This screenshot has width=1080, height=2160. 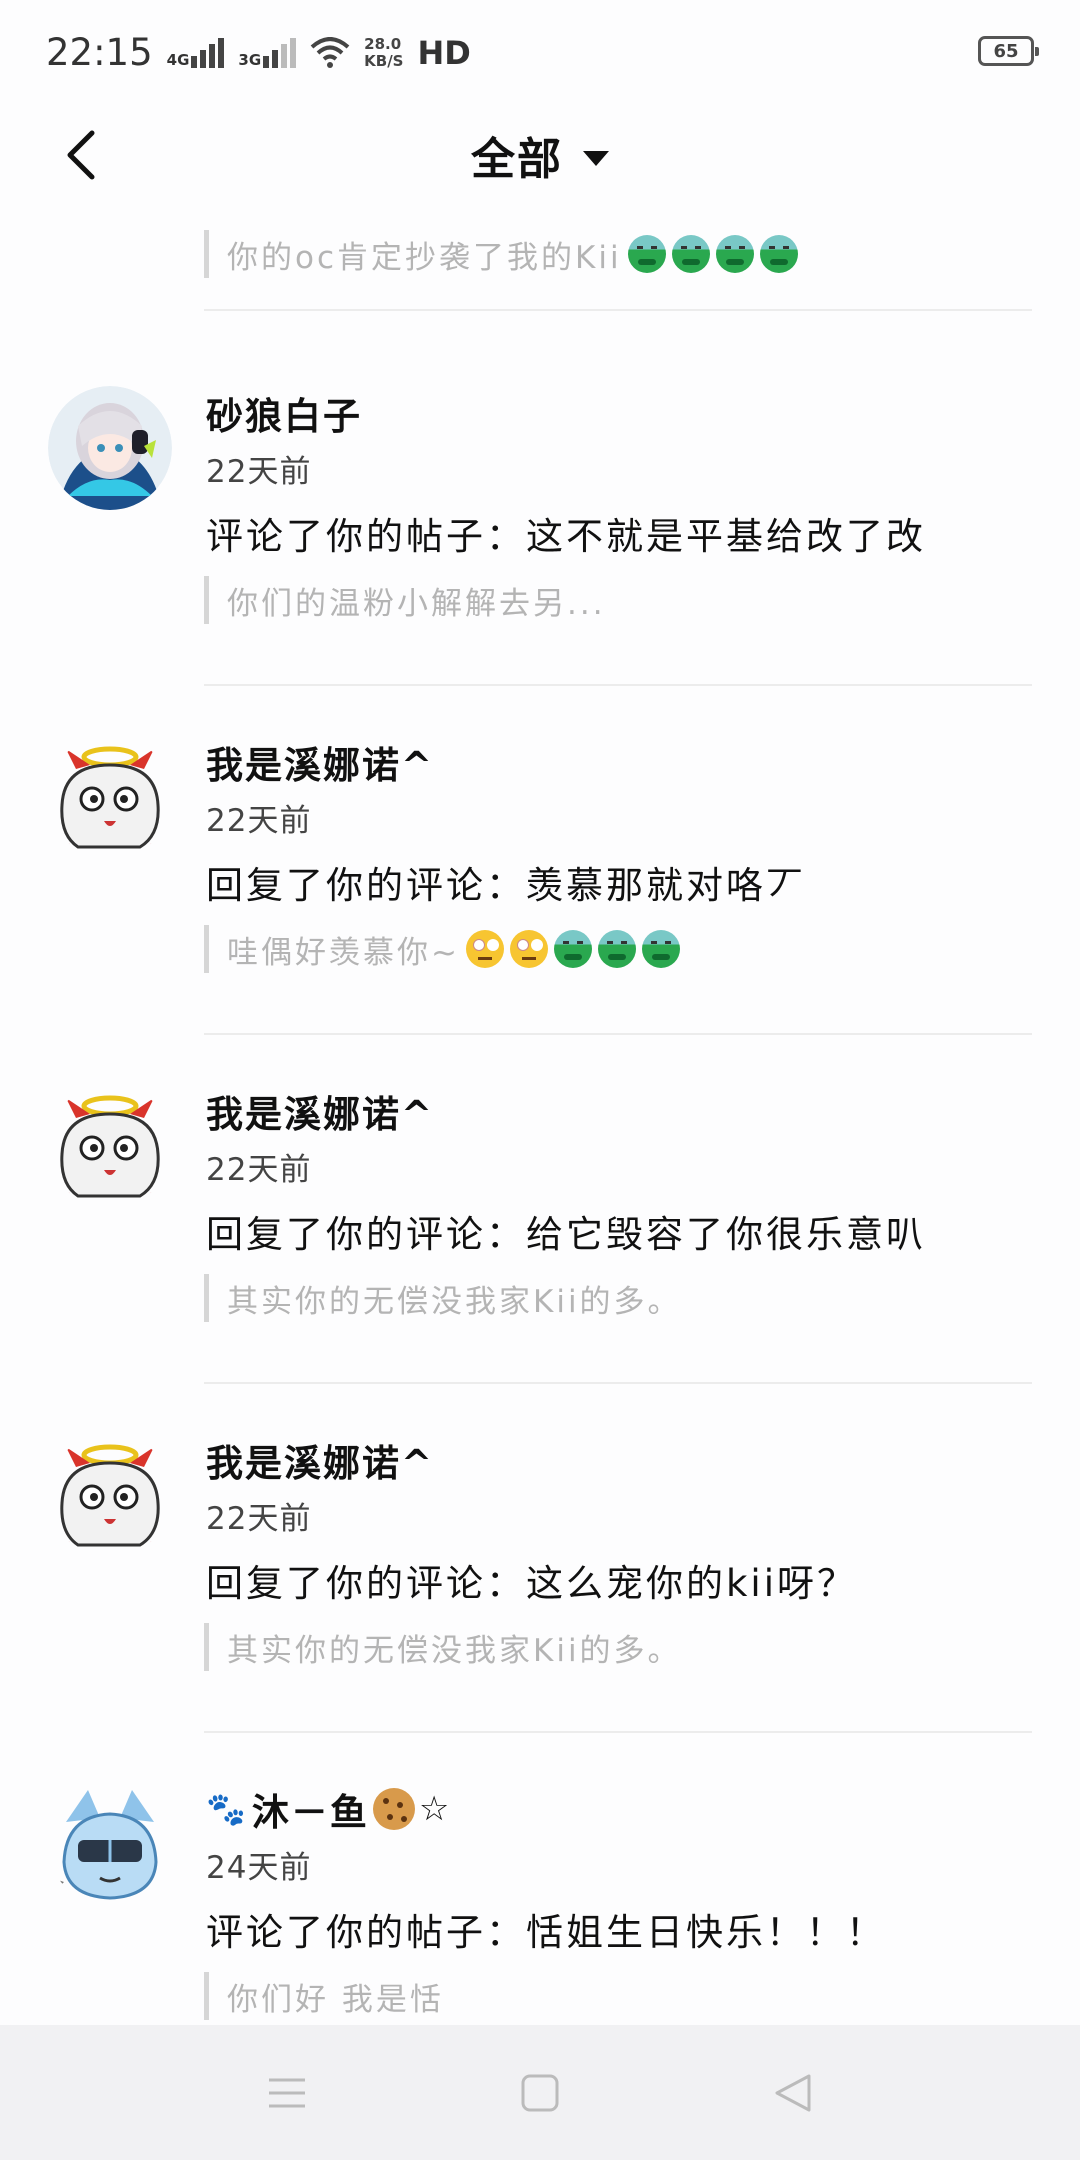 I want to click on filter-dropdown: 全部, so click(x=540, y=155).